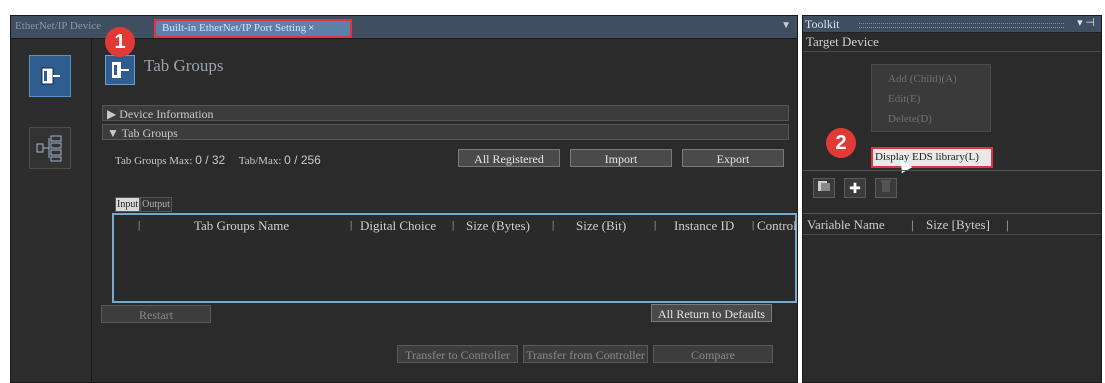 Image resolution: width=1105 pixels, height=383 pixels. What do you see at coordinates (128, 204) in the screenshot?
I see `tab-input: Input` at bounding box center [128, 204].